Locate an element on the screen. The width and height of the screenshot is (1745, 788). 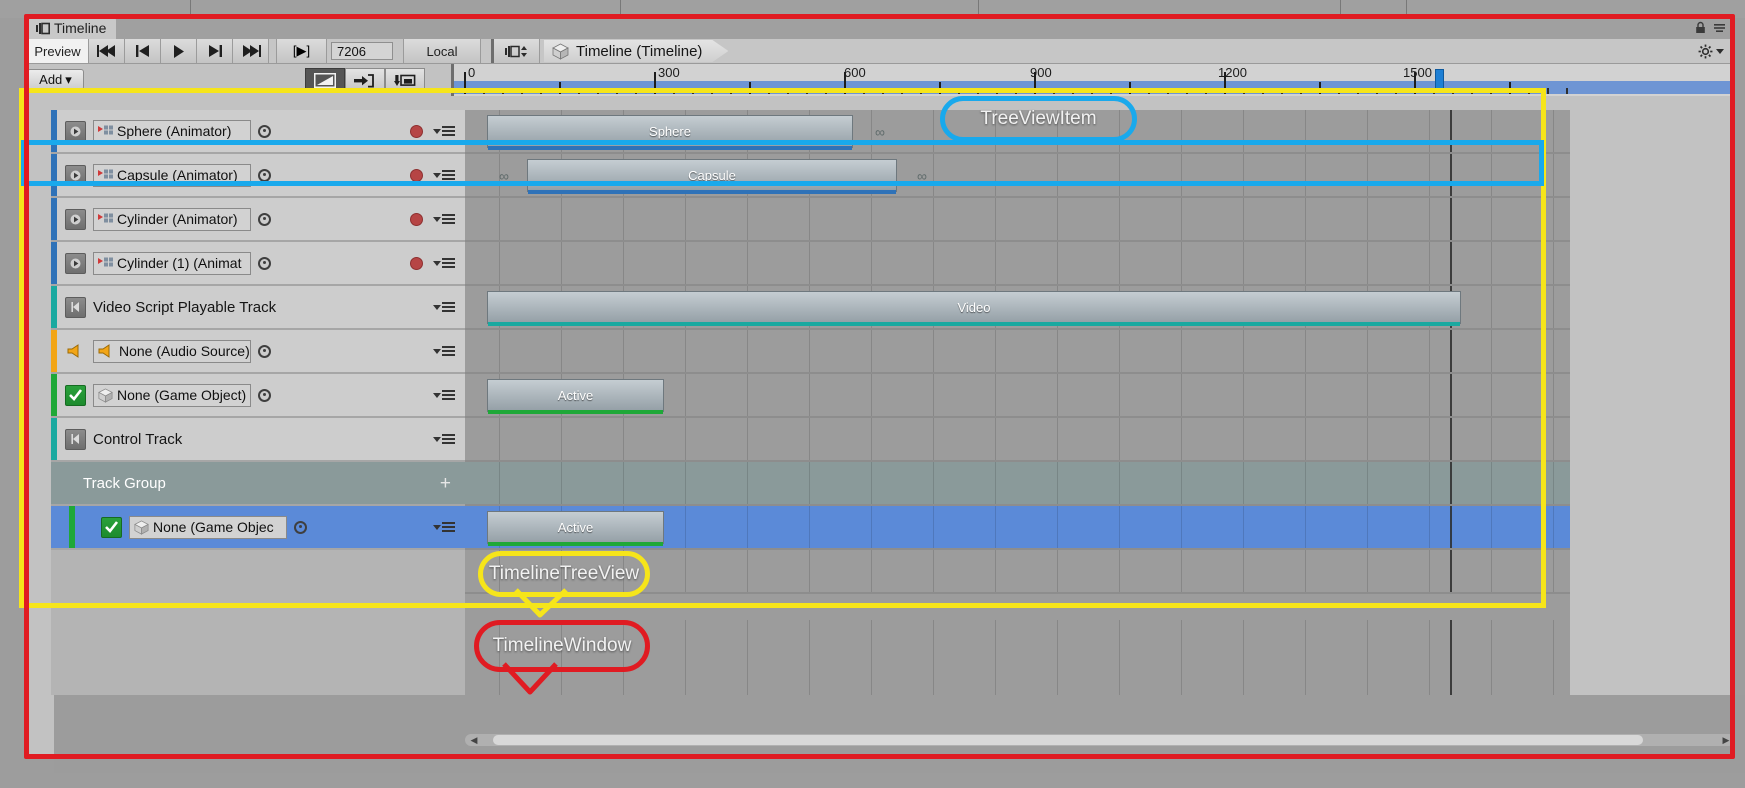
mix-mode-button is located at coordinates (325, 80).